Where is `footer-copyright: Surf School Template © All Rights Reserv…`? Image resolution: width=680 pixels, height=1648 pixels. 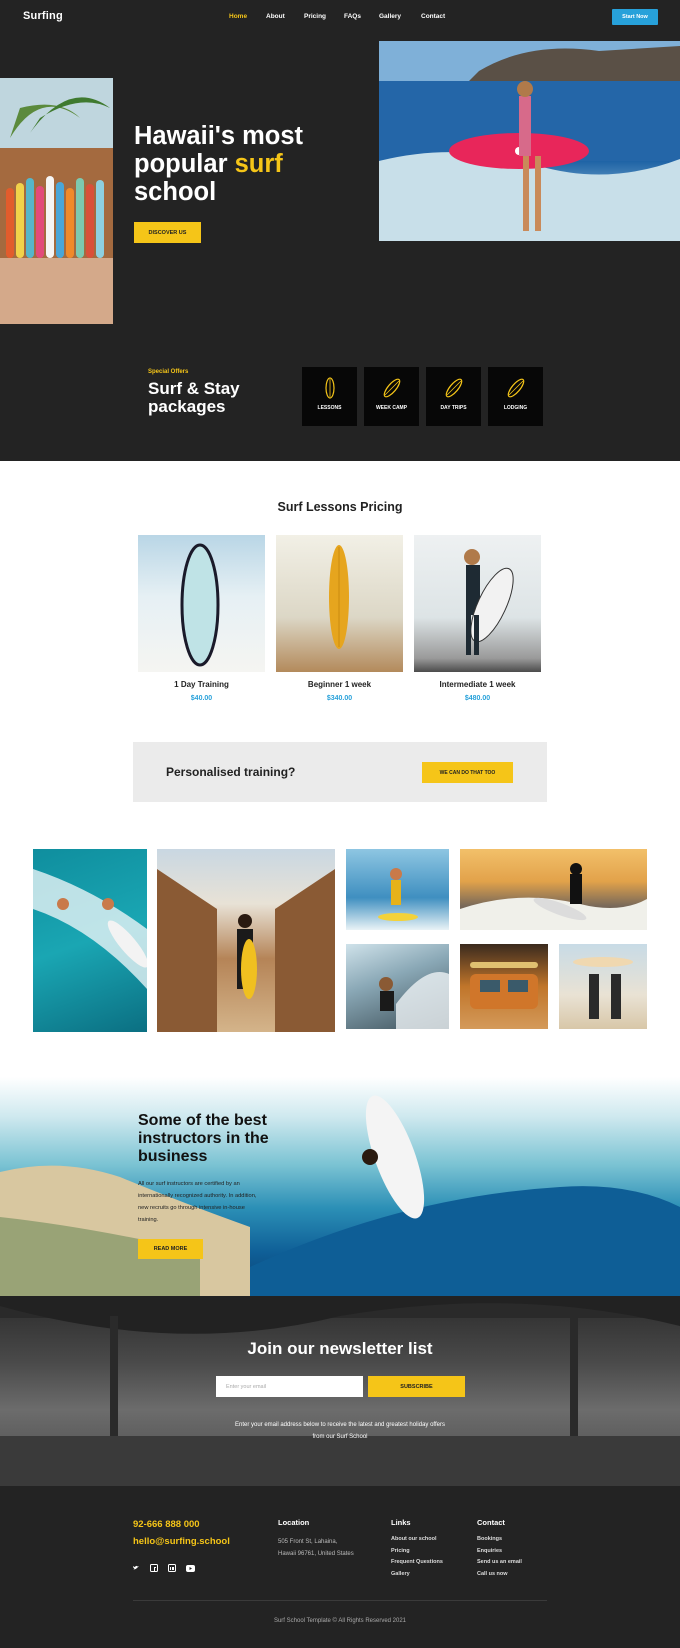
footer-copyright: Surf School Template © All Rights Reserv… is located at coordinates (340, 1621).